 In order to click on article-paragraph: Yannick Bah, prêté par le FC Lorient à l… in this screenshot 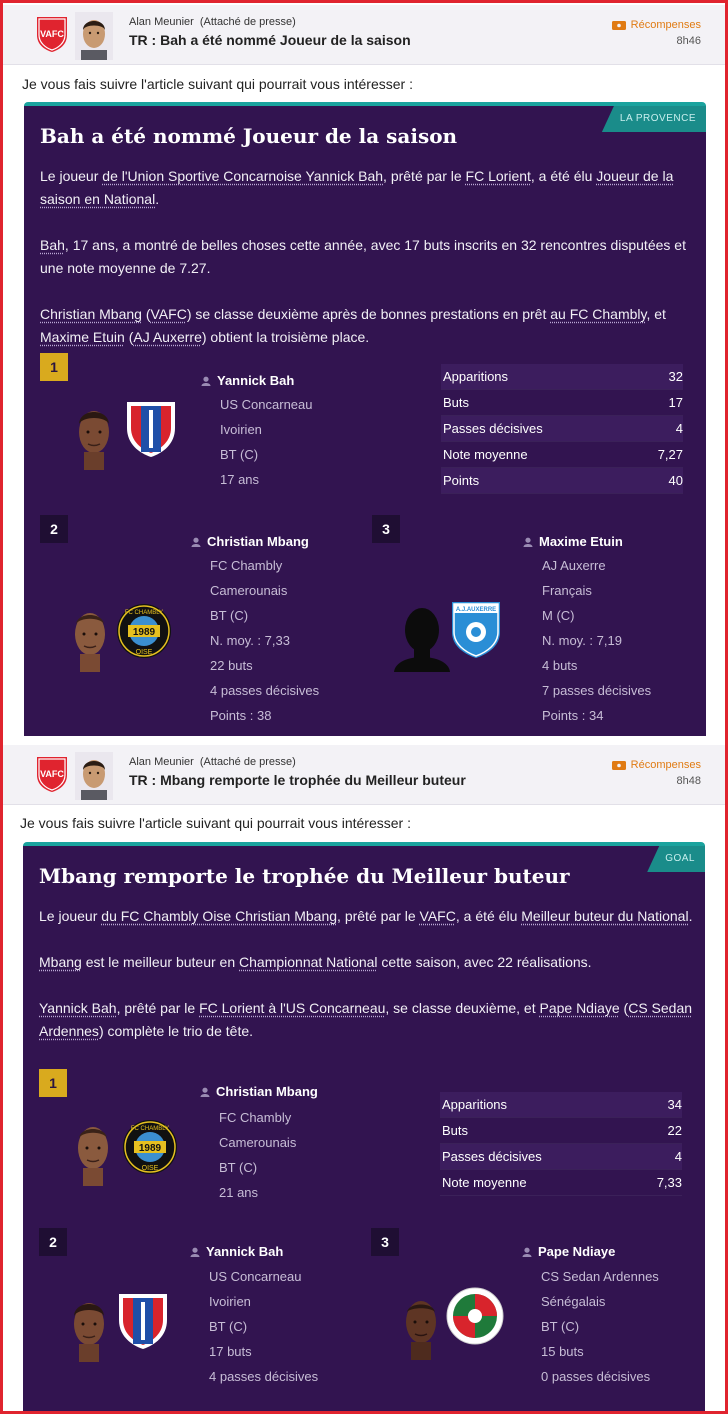, I will do `click(367, 1020)`.